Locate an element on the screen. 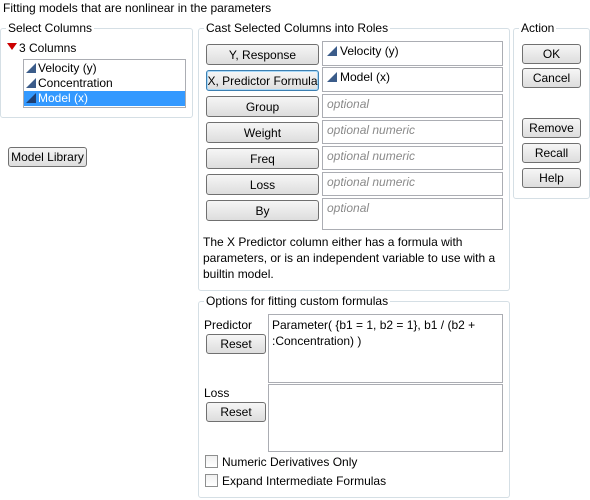 The height and width of the screenshot is (500, 590). model-library-button: Model Library is located at coordinates (47, 157).